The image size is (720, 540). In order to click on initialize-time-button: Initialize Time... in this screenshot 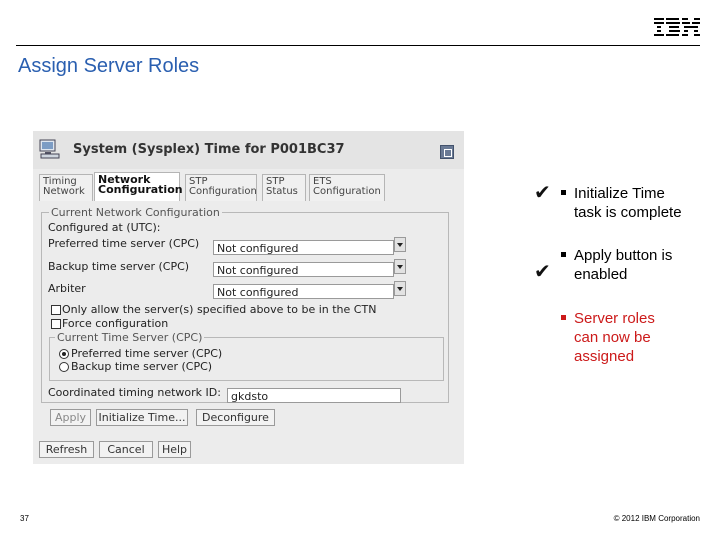, I will do `click(142, 417)`.